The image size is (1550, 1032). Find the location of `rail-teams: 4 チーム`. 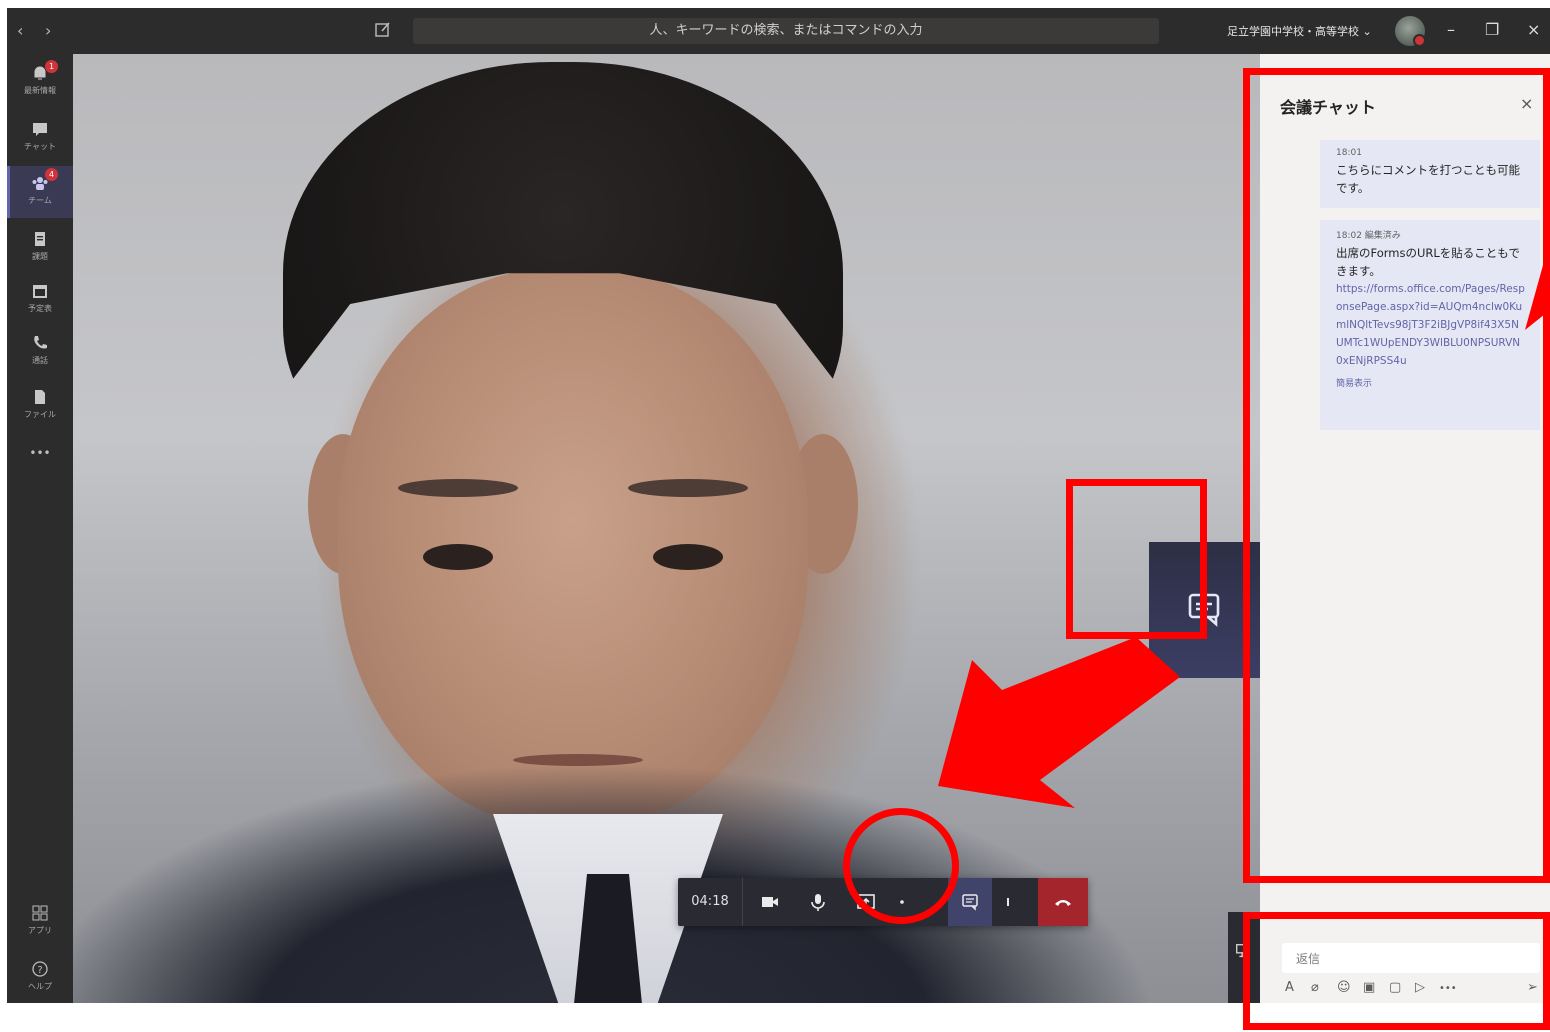

rail-teams: 4 チーム is located at coordinates (40, 192).